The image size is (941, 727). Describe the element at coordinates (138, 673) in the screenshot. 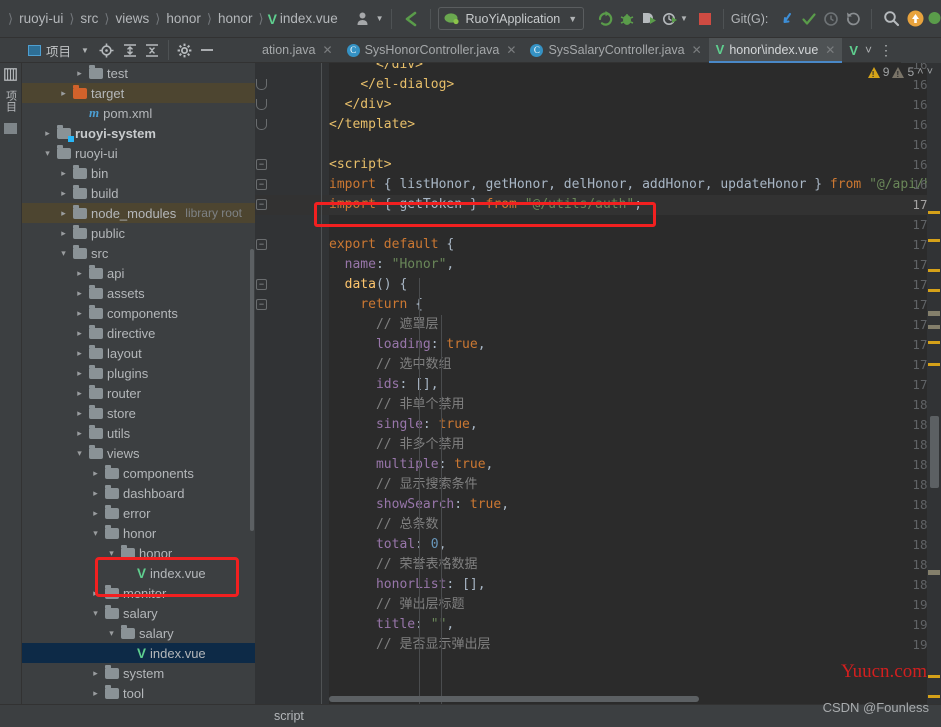

I see `tree-item-system: ▸ system` at that location.